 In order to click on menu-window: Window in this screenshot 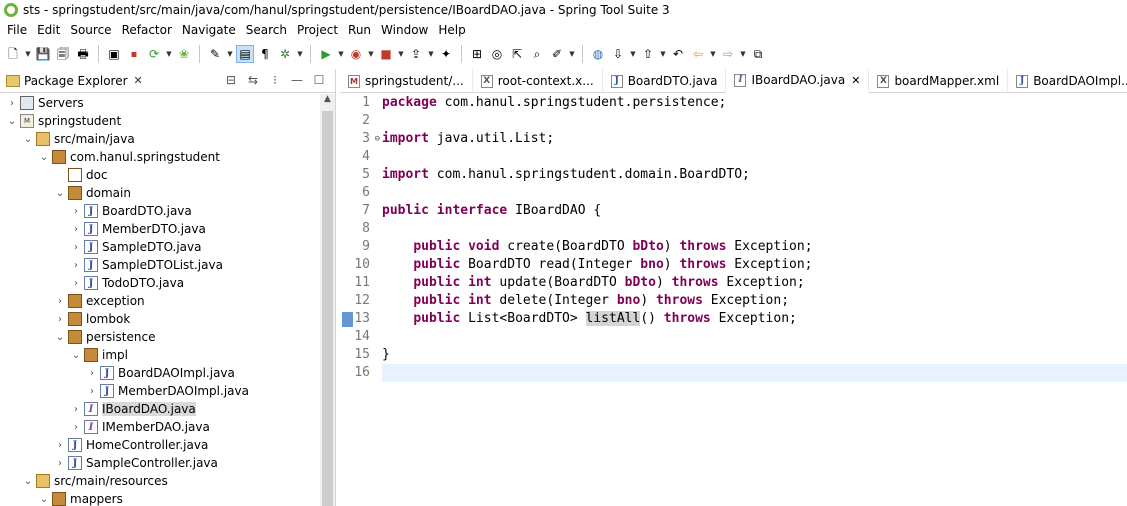, I will do `click(404, 30)`.